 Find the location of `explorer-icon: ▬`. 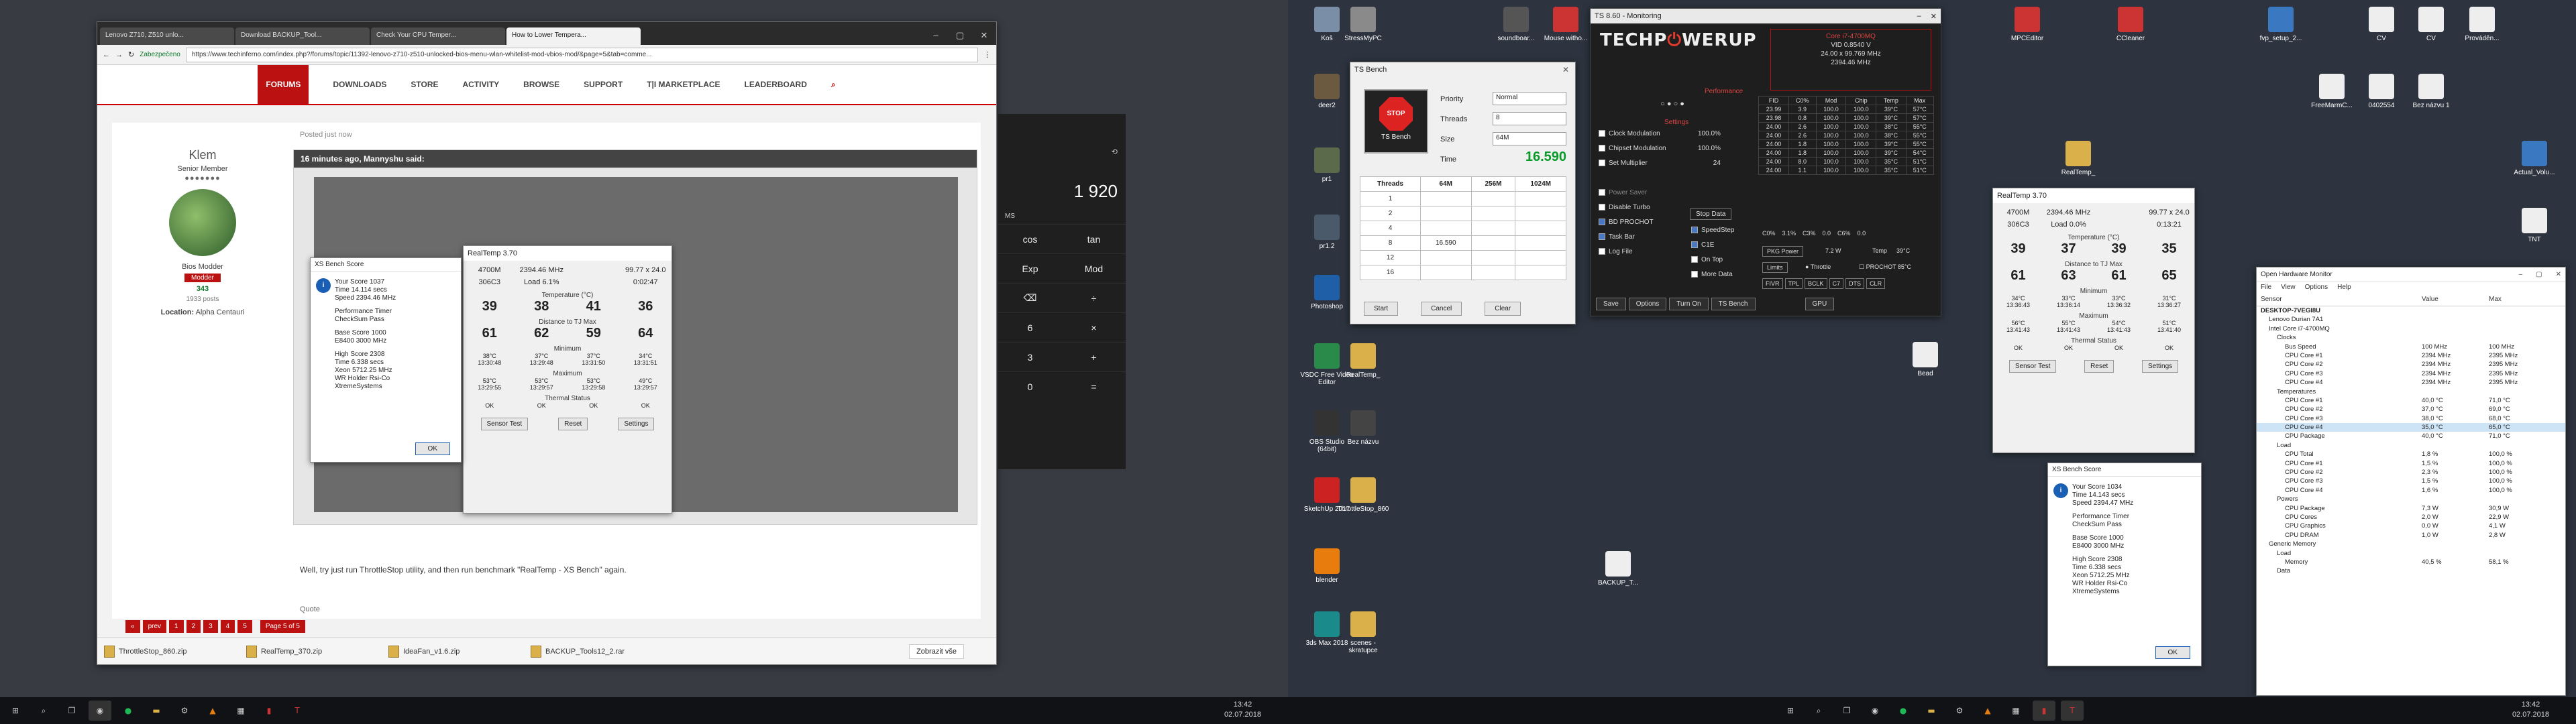

explorer-icon: ▬ is located at coordinates (156, 711).